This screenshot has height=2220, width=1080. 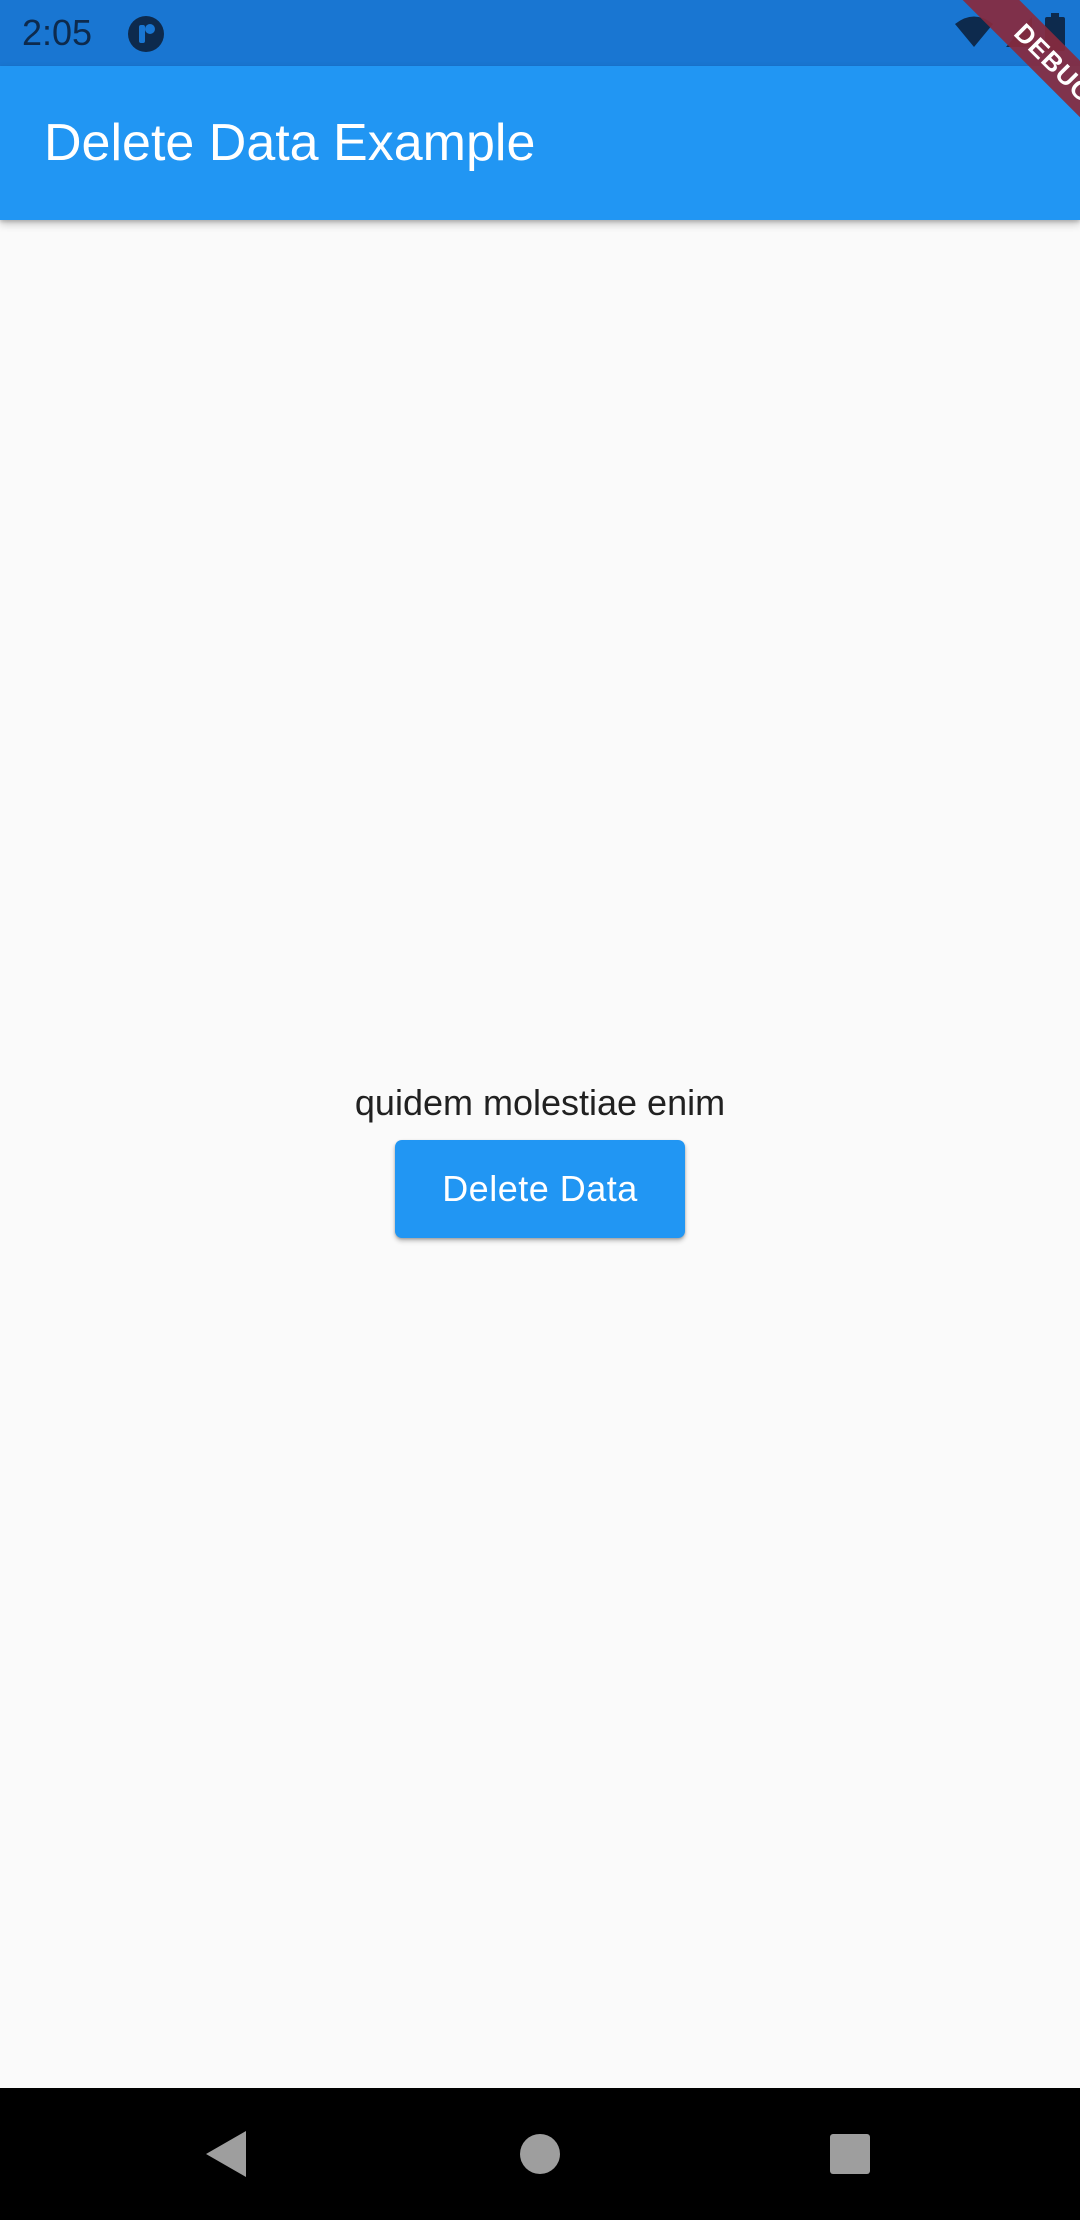 I want to click on home-icon, so click(x=540, y=2154).